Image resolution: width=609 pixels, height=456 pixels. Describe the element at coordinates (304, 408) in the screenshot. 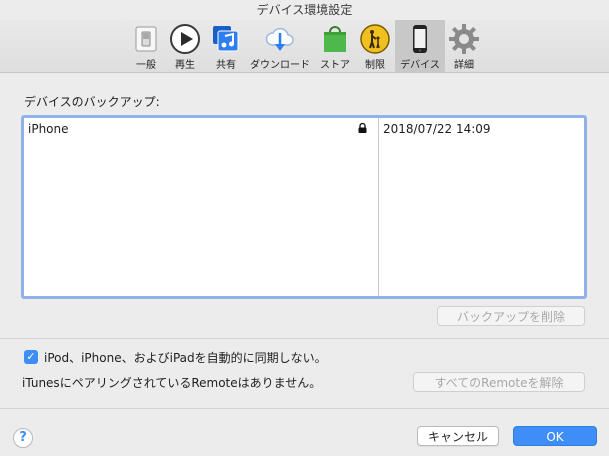

I see `footer-separator` at that location.